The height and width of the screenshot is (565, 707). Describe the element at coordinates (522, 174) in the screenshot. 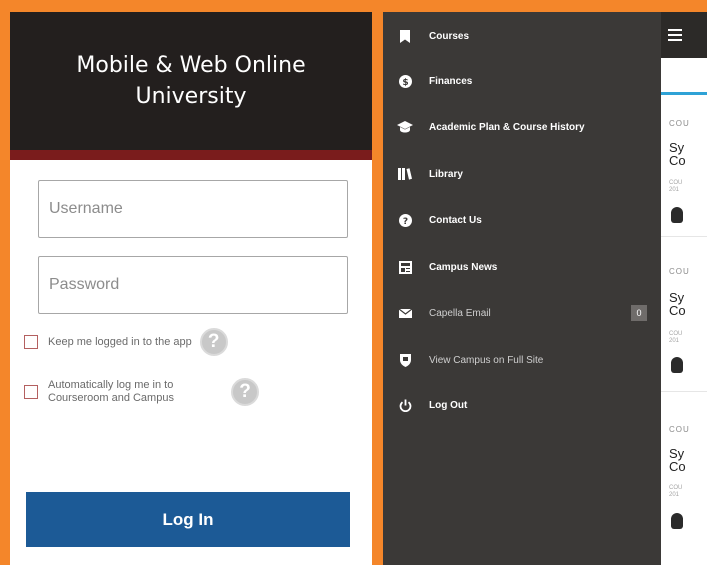

I see `drawer-item-library: Library` at that location.